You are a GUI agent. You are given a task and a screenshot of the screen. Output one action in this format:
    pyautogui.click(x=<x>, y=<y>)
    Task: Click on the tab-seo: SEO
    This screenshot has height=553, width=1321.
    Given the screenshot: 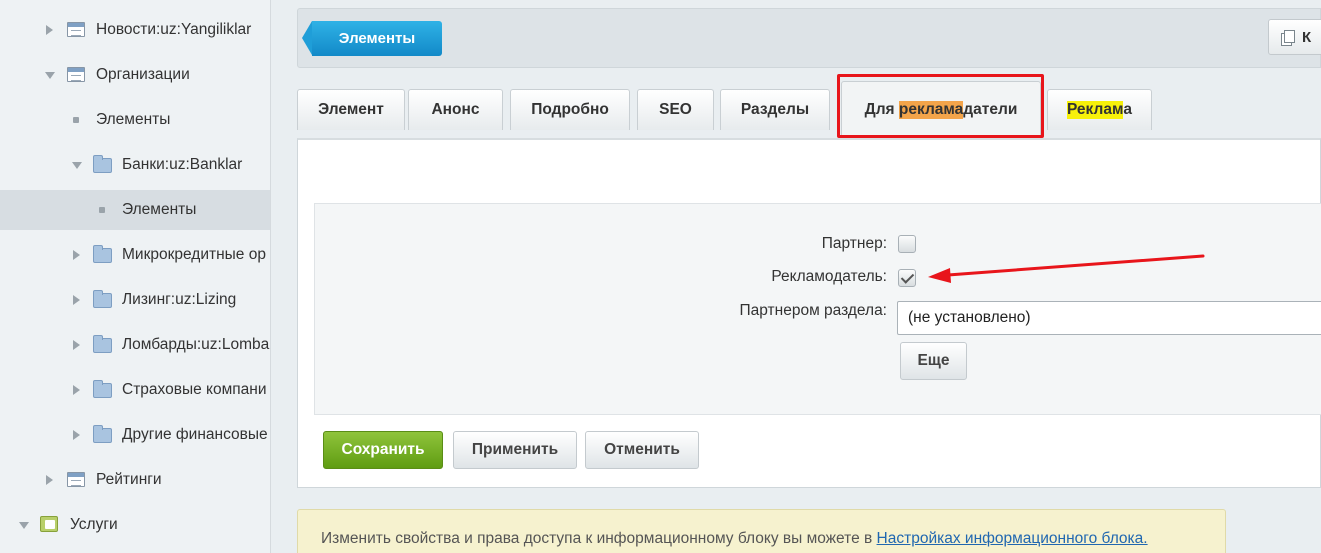 What is the action you would take?
    pyautogui.click(x=675, y=109)
    